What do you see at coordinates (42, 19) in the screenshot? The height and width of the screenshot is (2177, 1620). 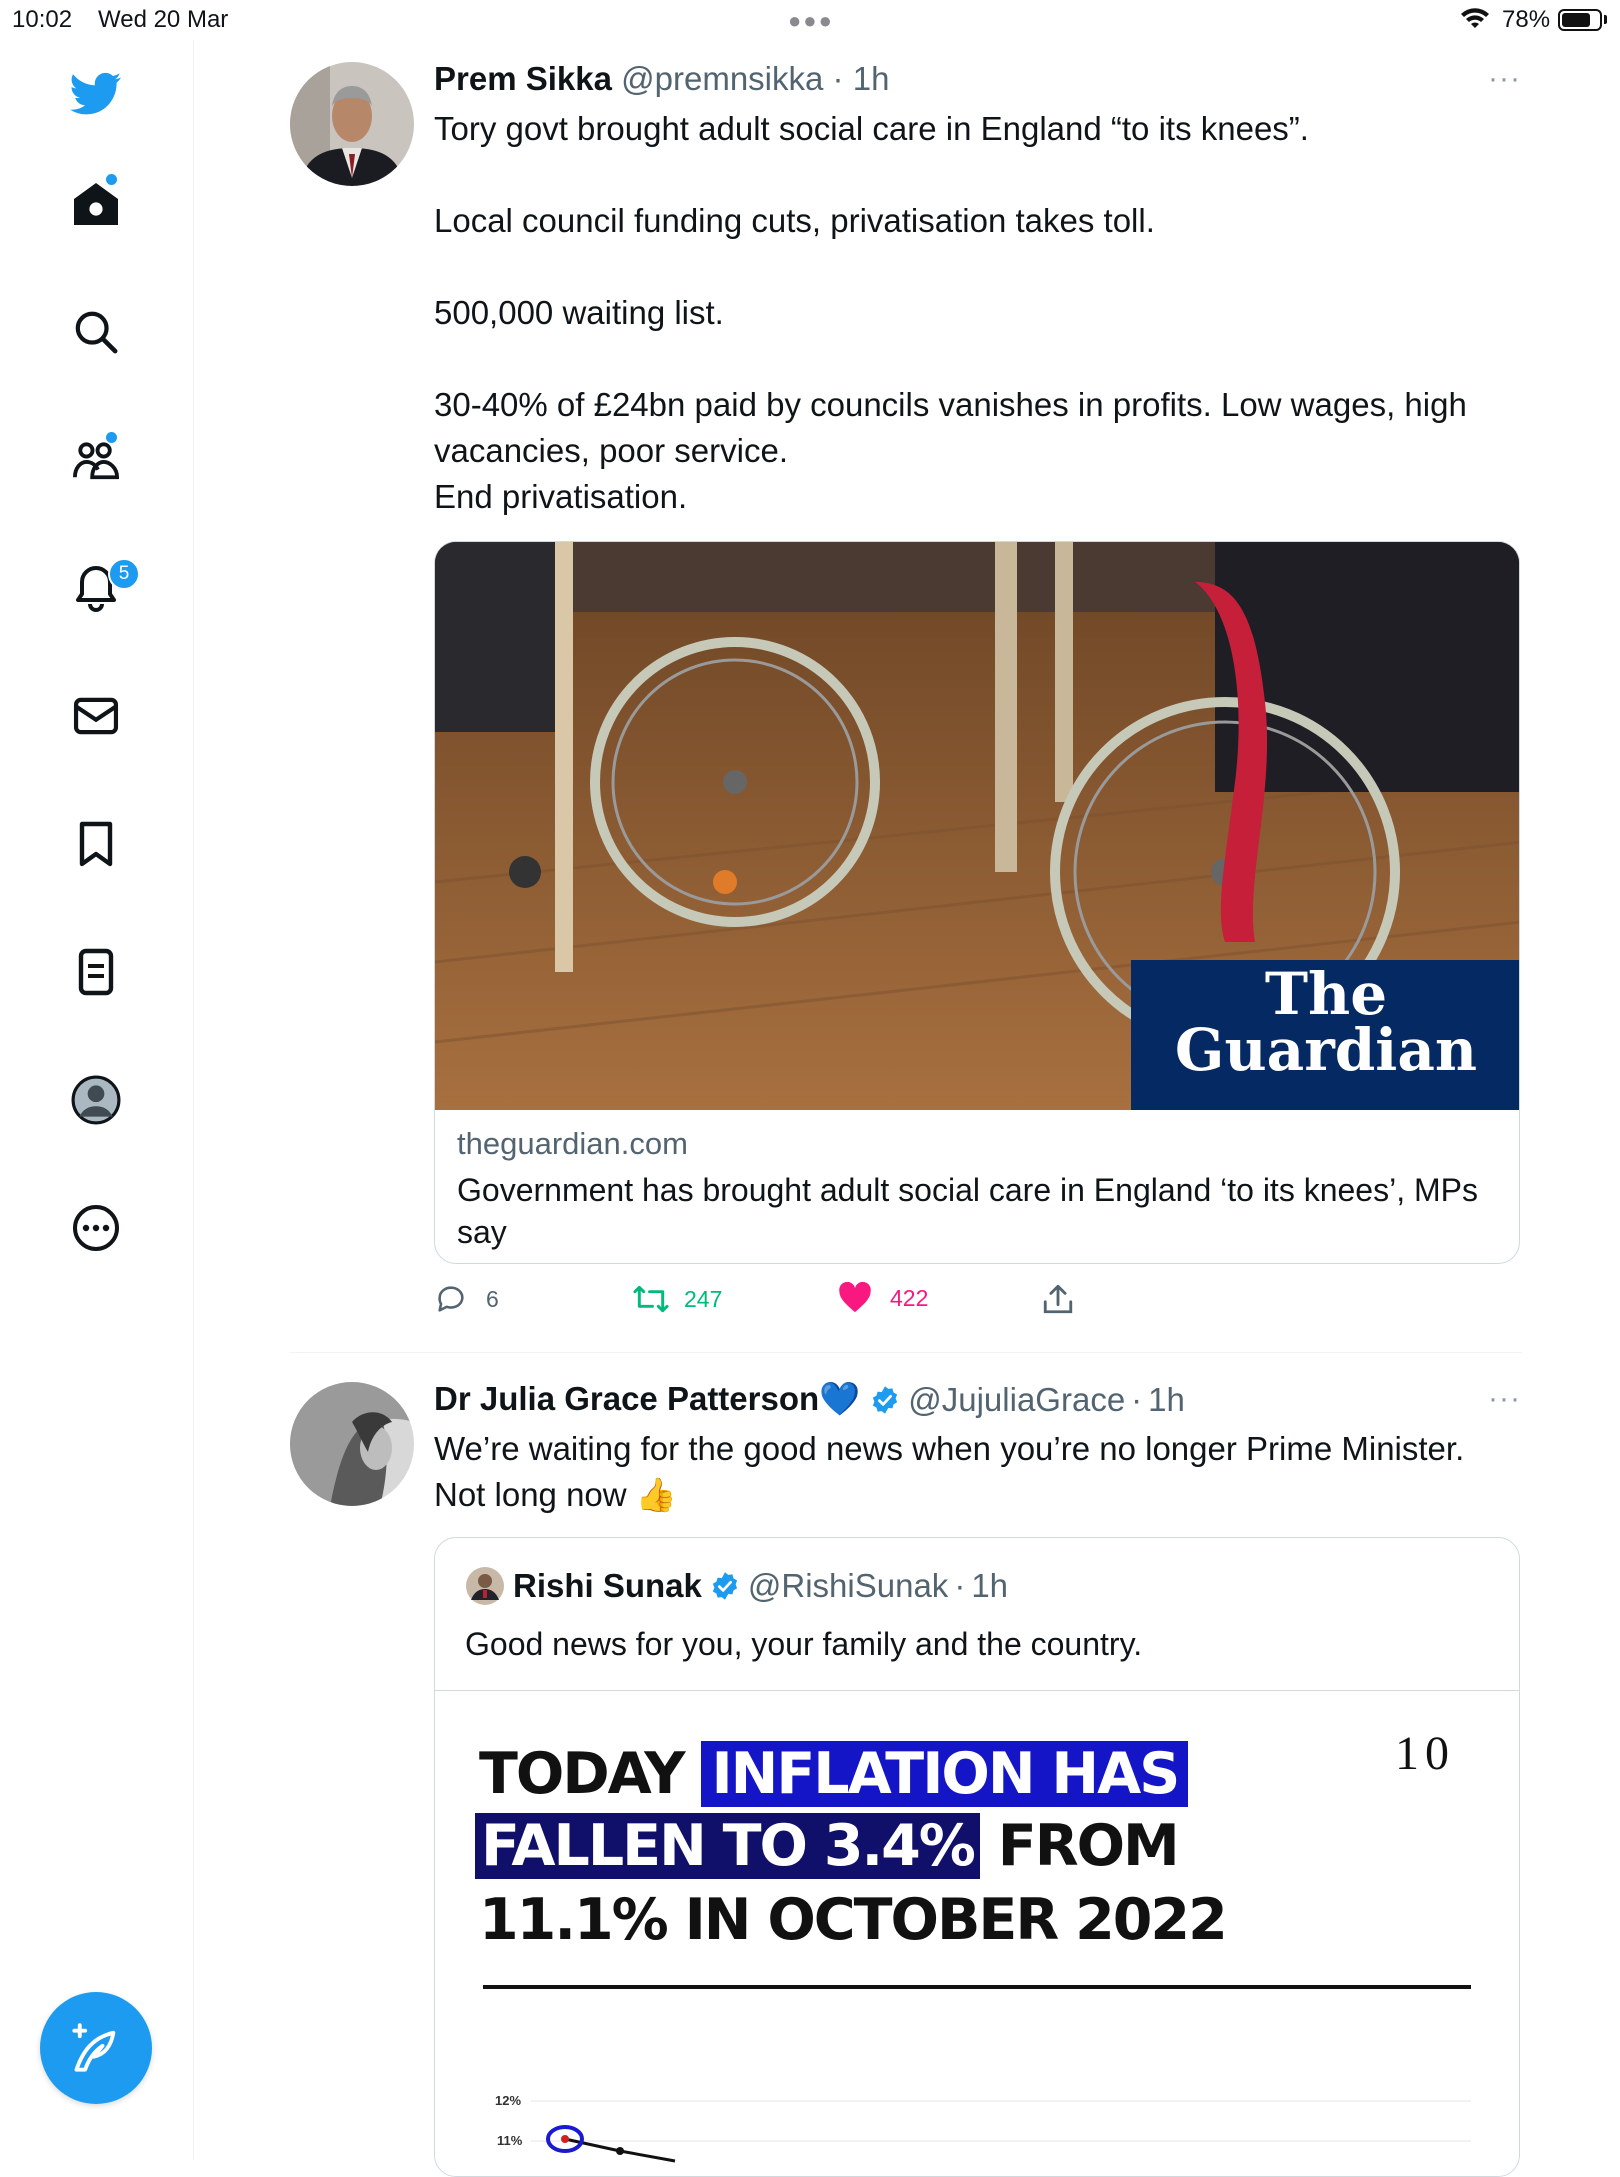 I see `status-time: 10:02` at bounding box center [42, 19].